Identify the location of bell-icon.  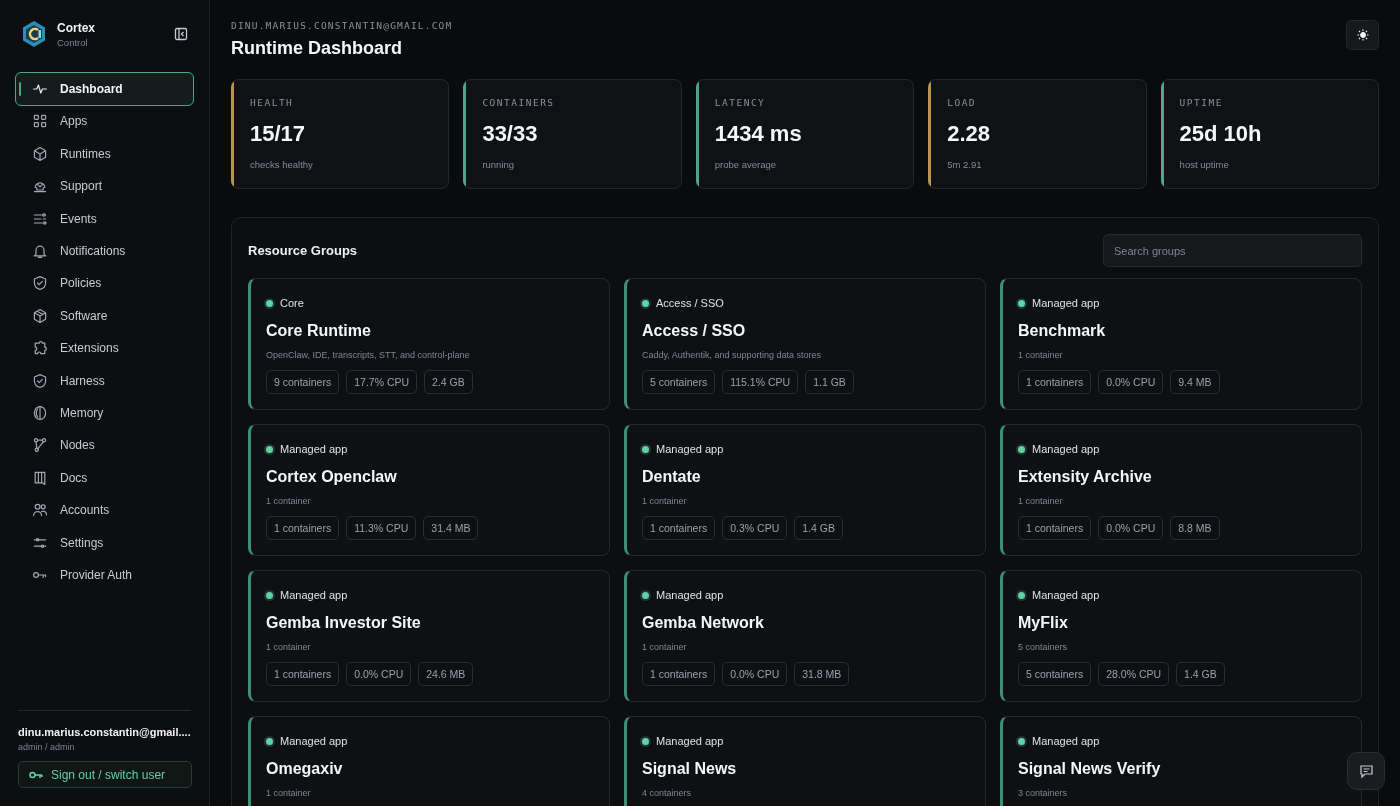
(40, 251).